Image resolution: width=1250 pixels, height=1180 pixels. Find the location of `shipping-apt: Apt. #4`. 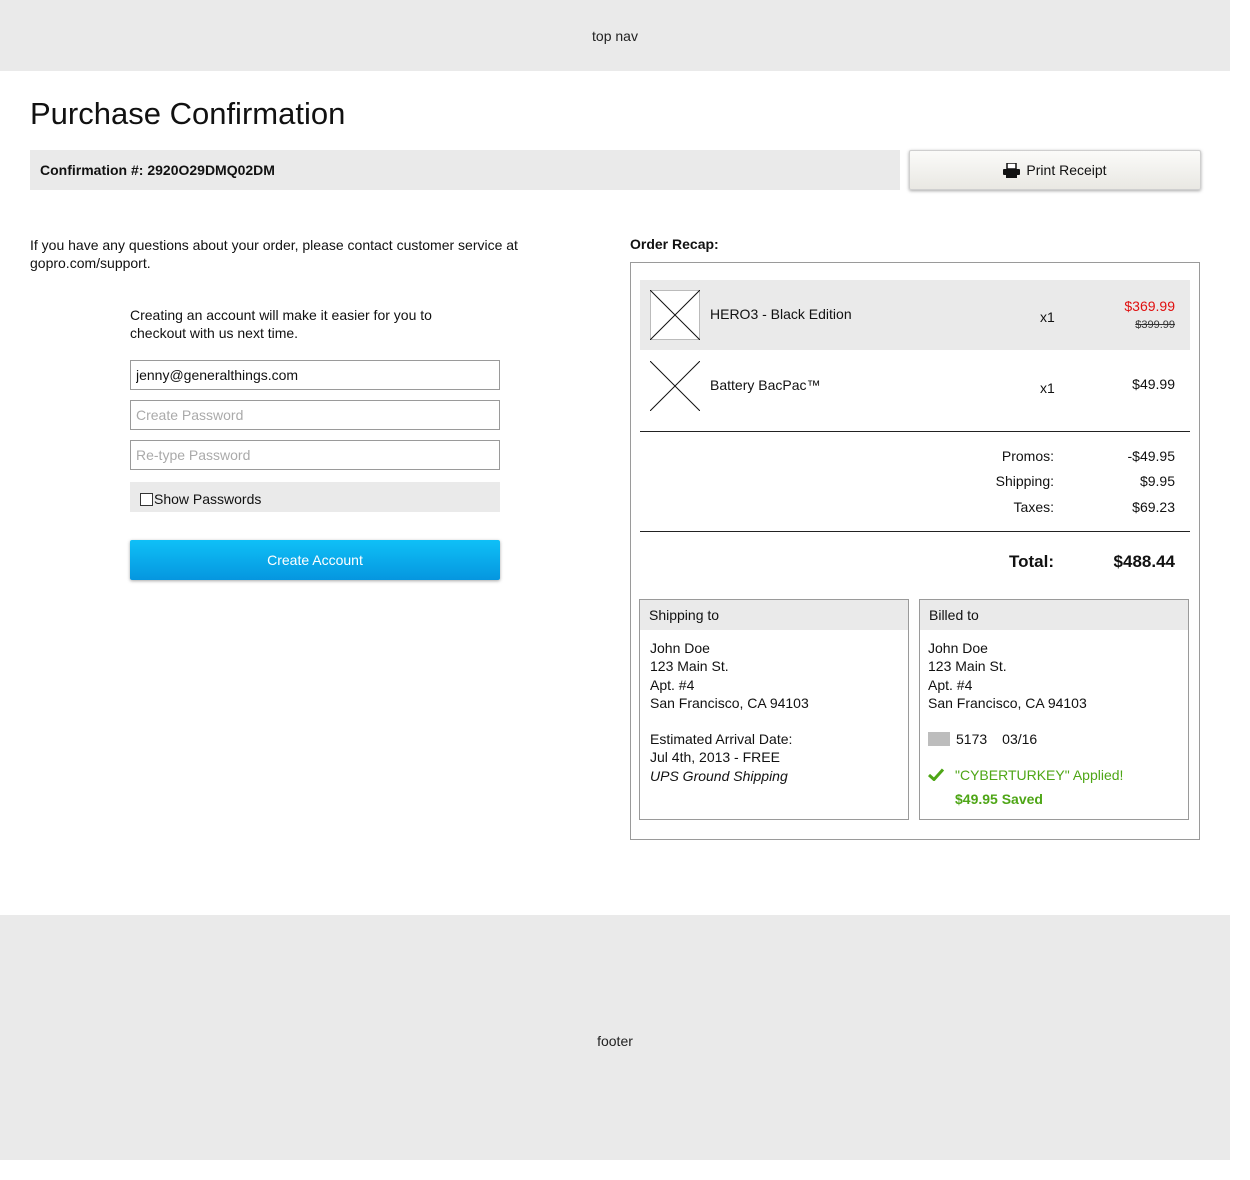

shipping-apt: Apt. #4 is located at coordinates (672, 684).